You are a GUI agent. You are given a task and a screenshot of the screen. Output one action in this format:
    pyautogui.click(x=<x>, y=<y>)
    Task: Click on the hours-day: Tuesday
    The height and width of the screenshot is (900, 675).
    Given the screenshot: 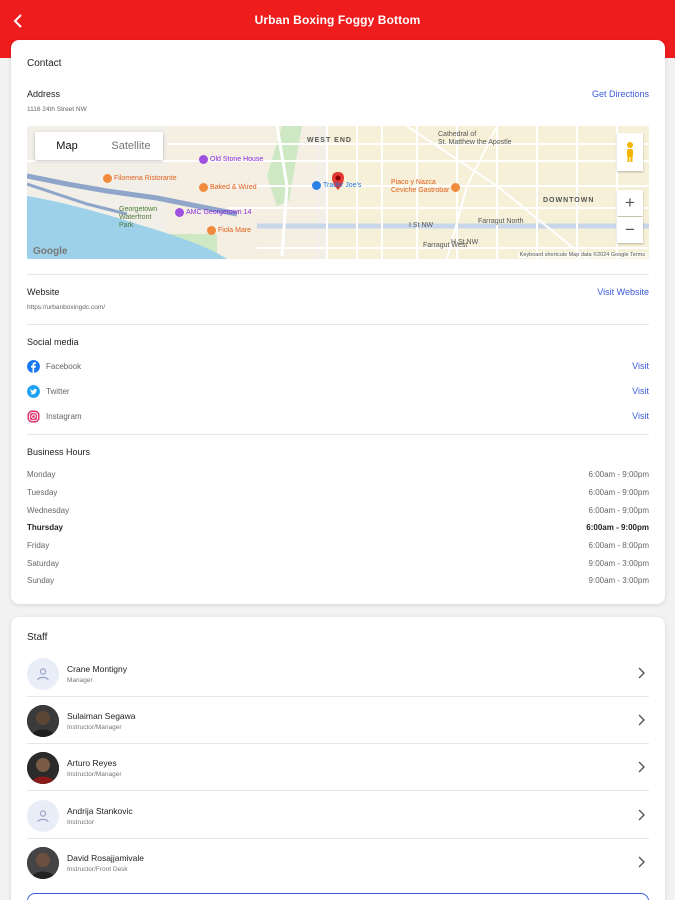 What is the action you would take?
    pyautogui.click(x=42, y=492)
    